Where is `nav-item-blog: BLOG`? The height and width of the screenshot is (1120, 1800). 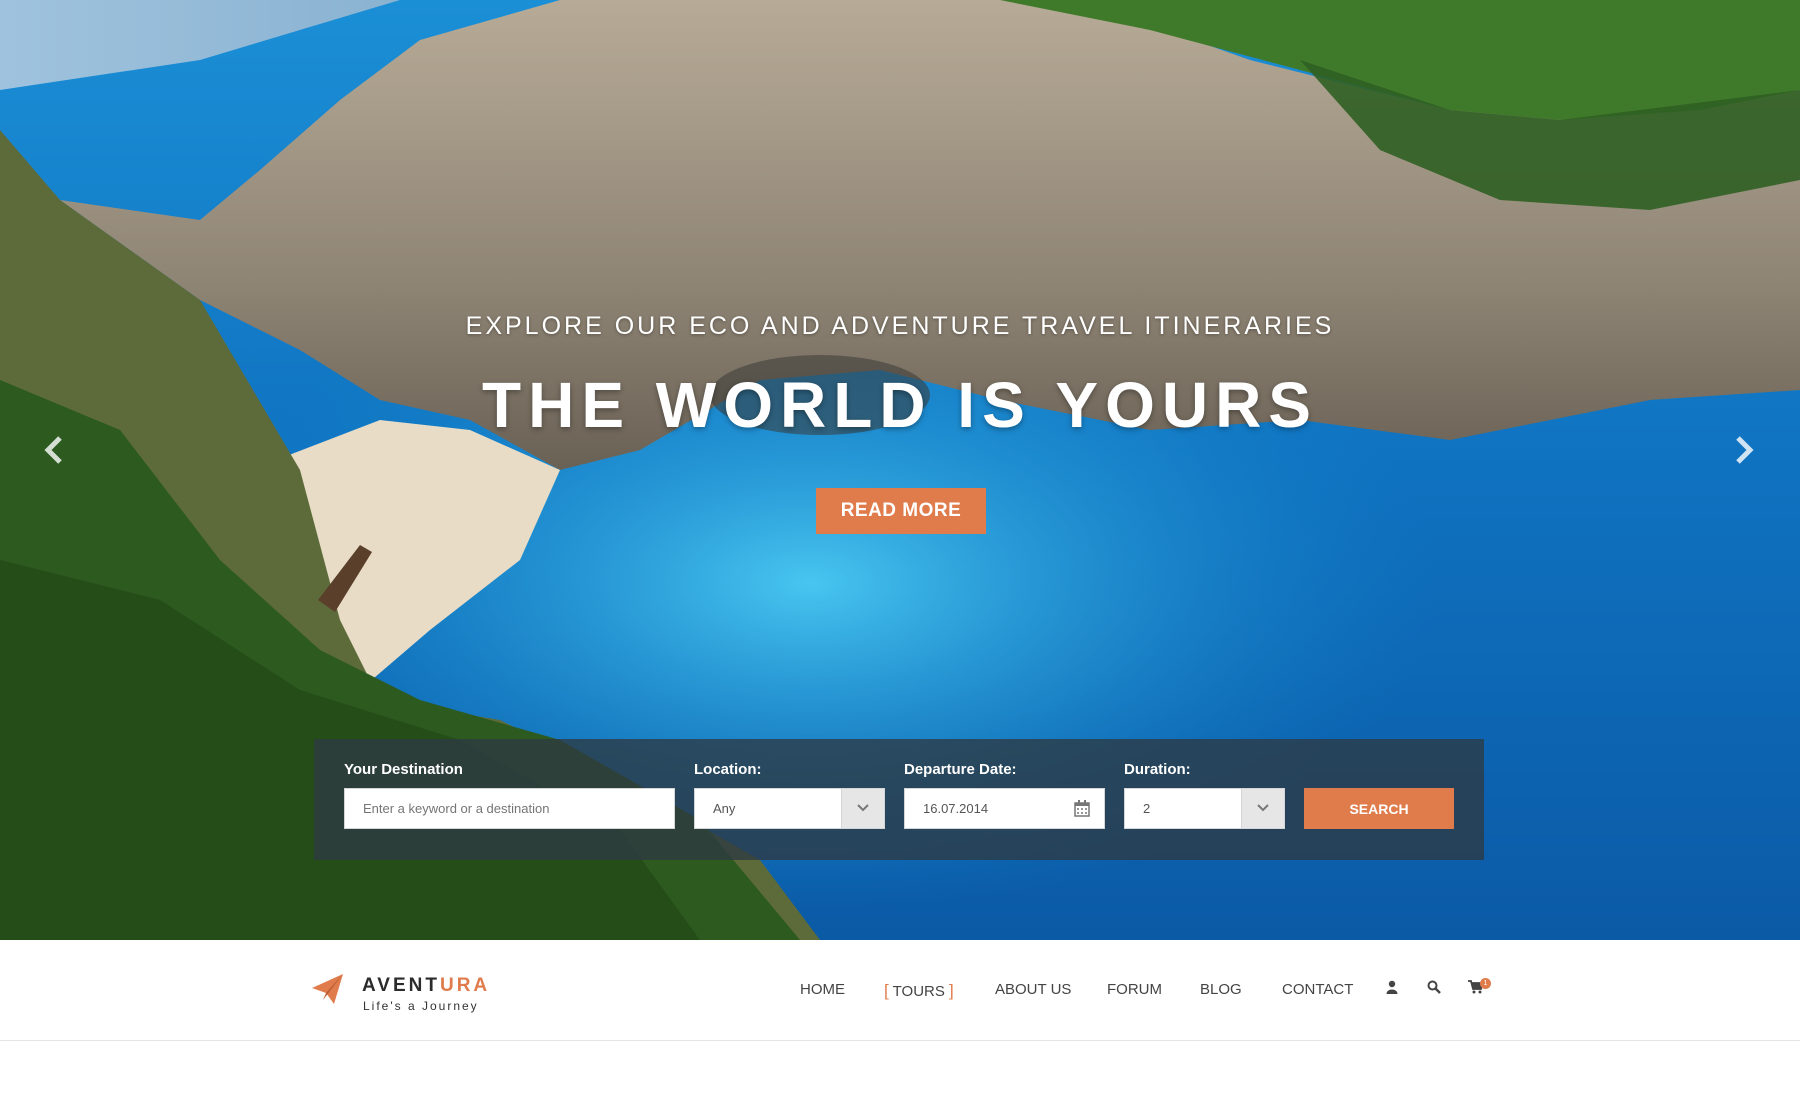 nav-item-blog: BLOG is located at coordinates (1221, 989).